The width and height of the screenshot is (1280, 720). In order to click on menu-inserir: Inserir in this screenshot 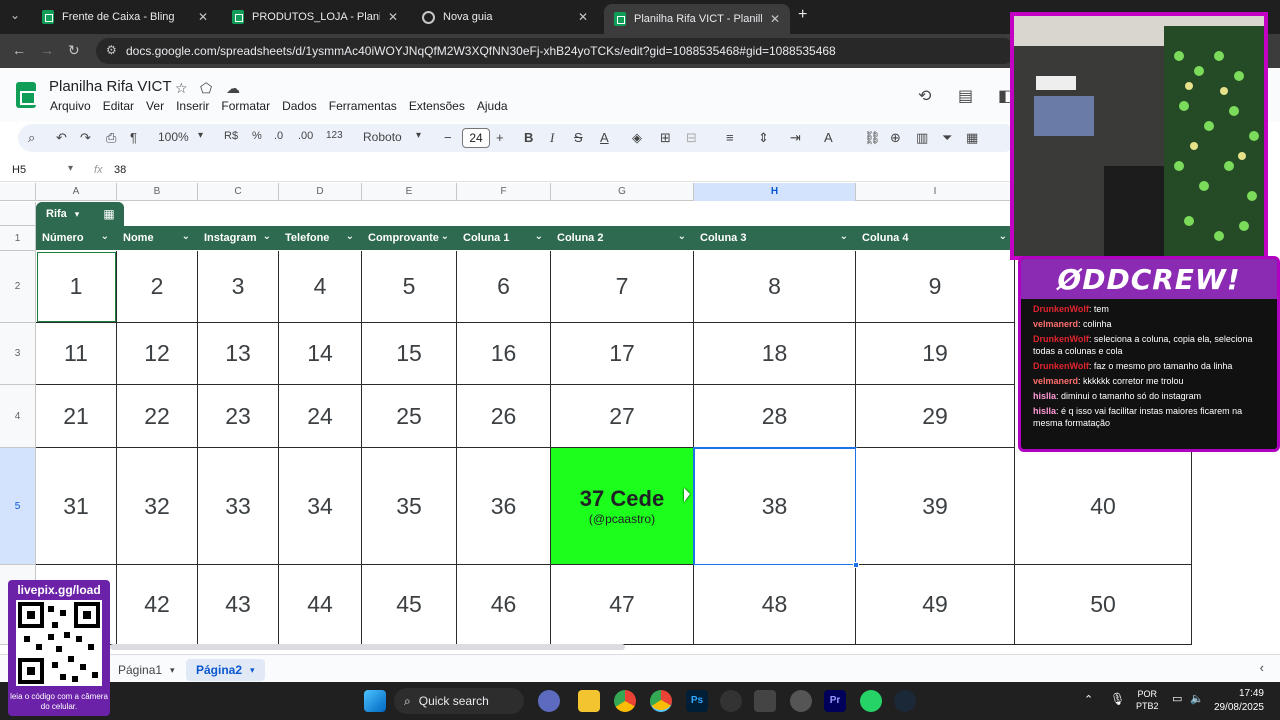, I will do `click(192, 106)`.